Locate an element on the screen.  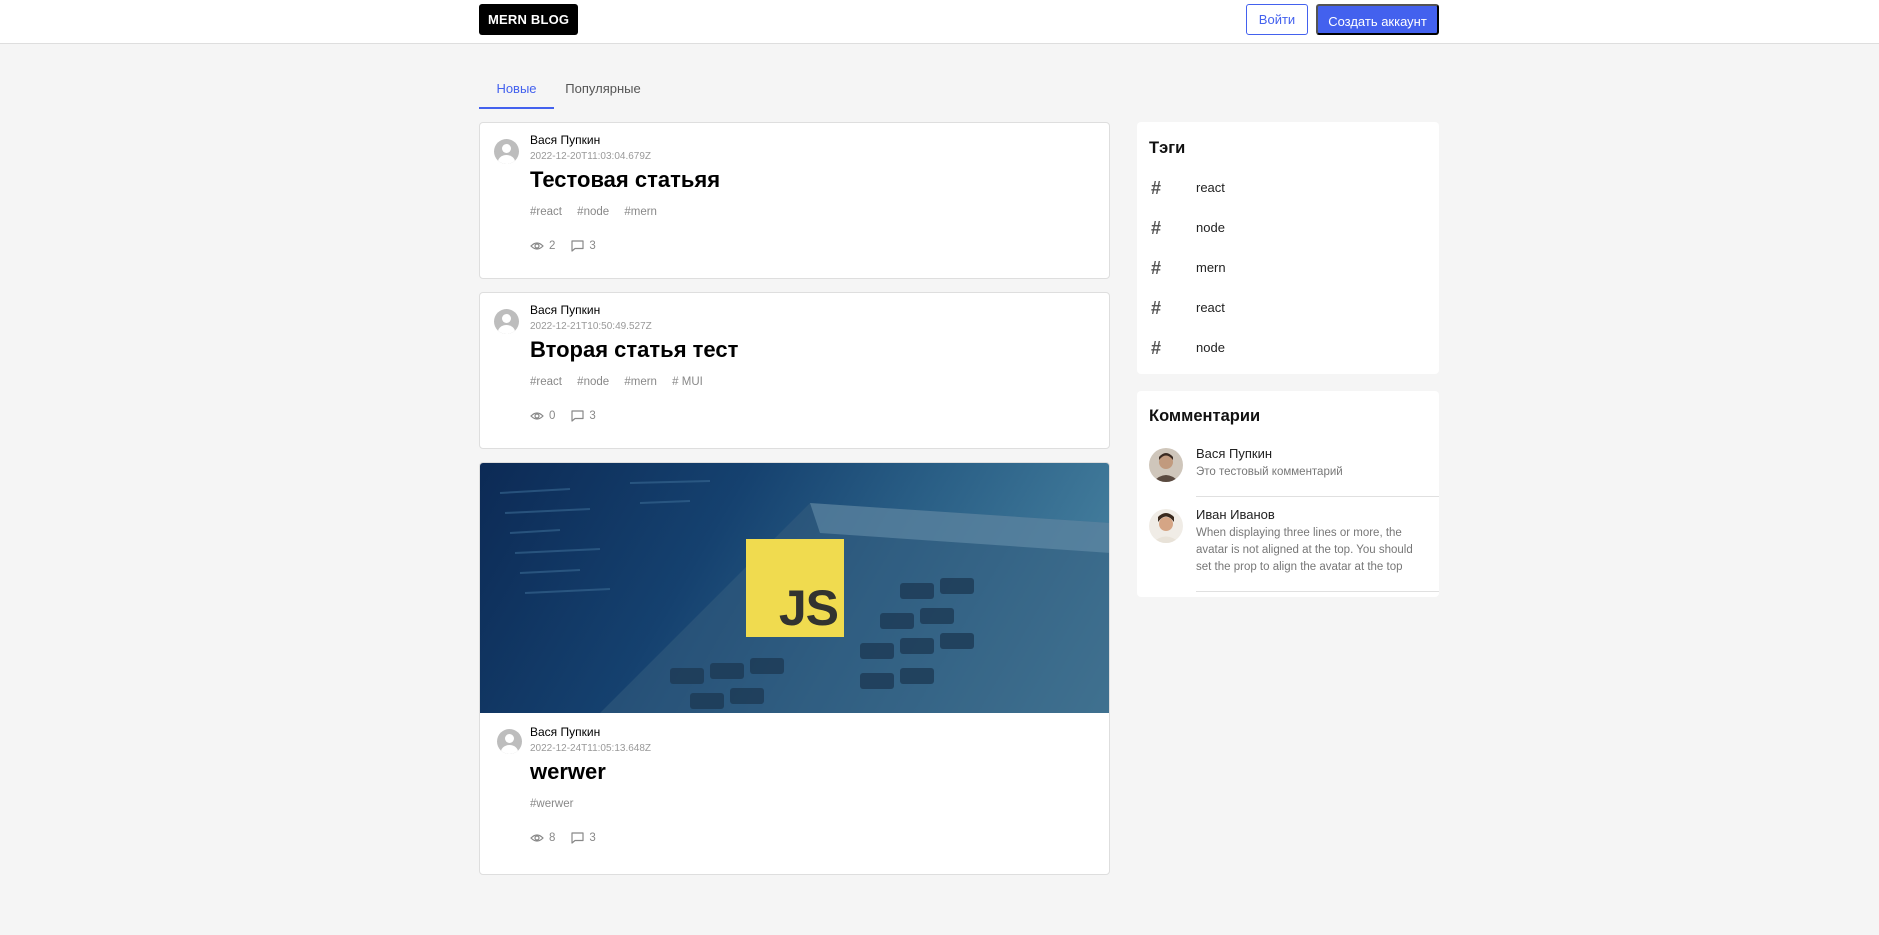
comments-block-title: Комментарии is located at coordinates (1205, 416).